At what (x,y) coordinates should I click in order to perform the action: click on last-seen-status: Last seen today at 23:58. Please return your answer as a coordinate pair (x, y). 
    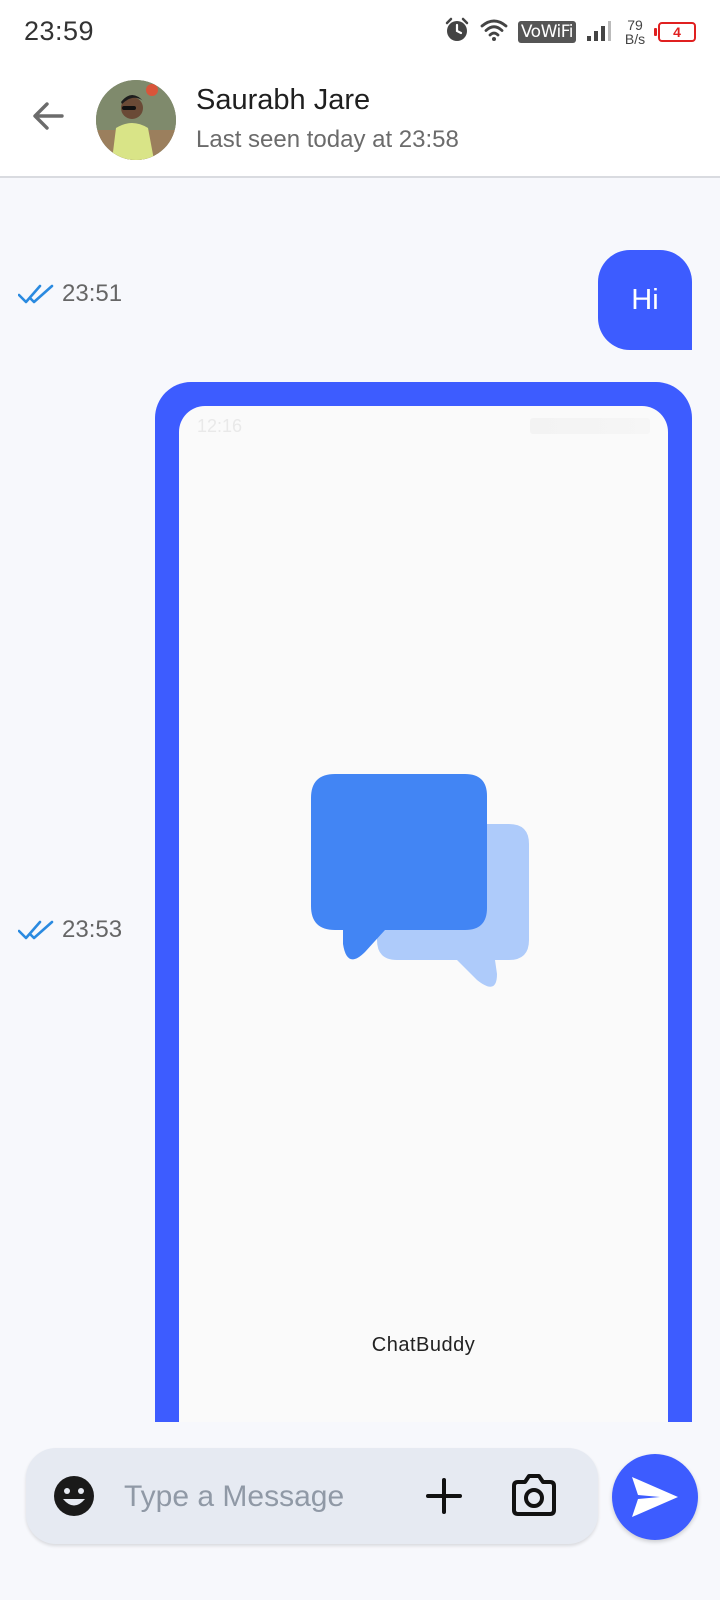
    Looking at the image, I should click on (327, 139).